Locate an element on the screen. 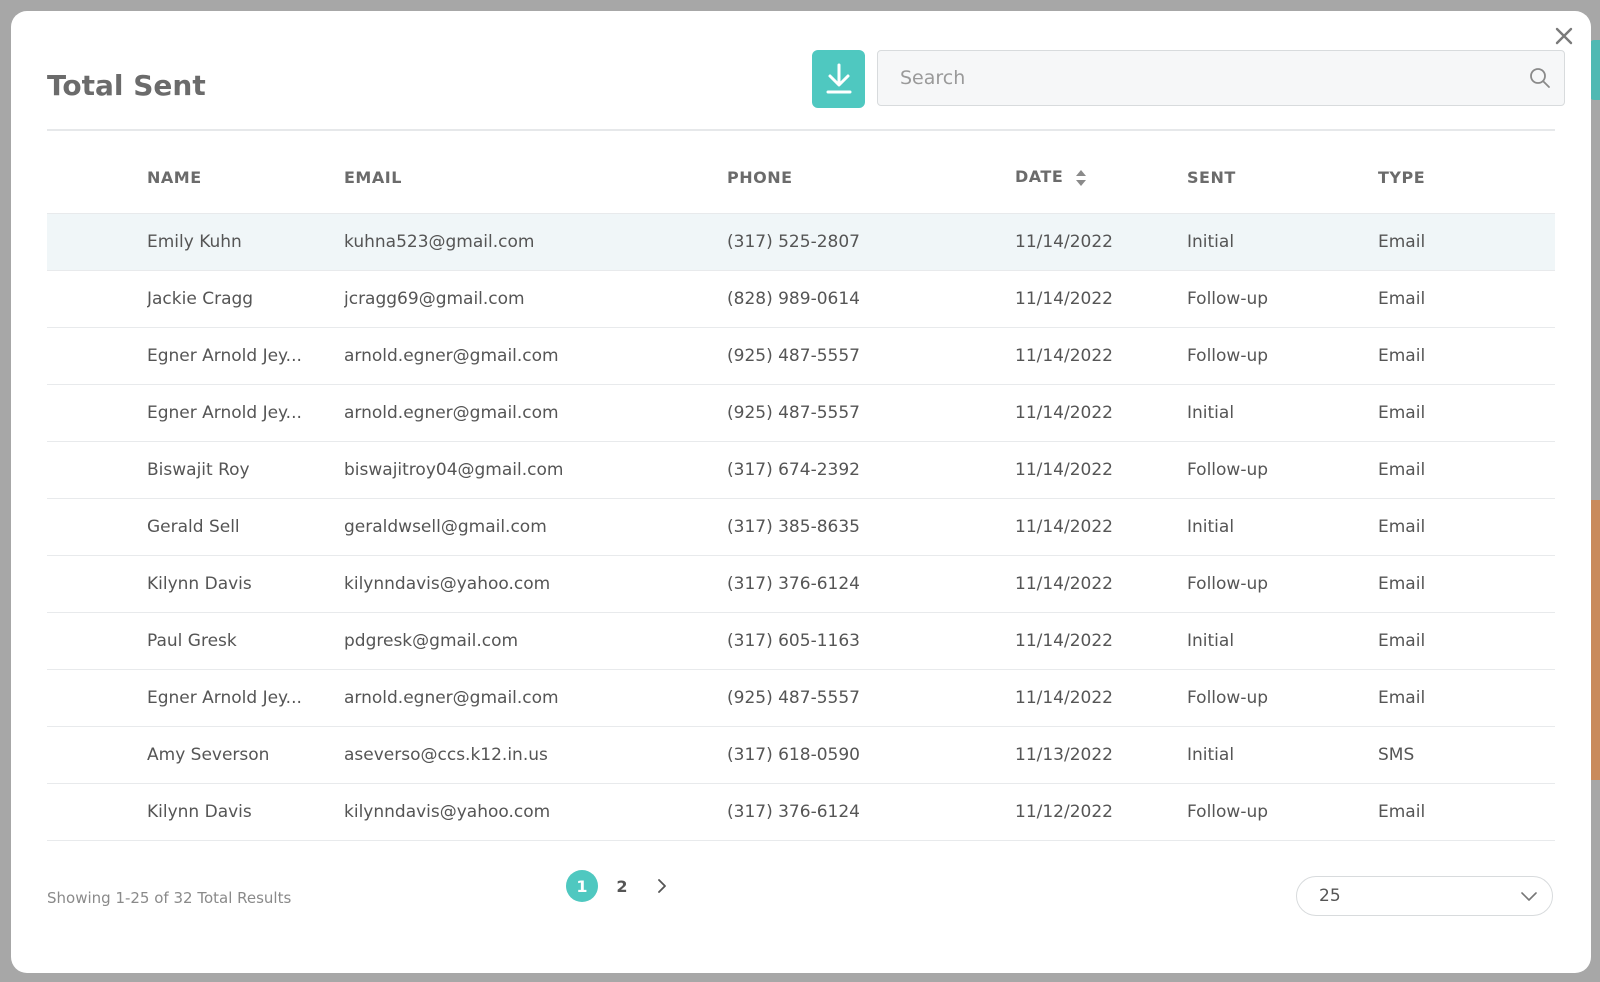  cell-name: Amy Severson is located at coordinates (245, 755).